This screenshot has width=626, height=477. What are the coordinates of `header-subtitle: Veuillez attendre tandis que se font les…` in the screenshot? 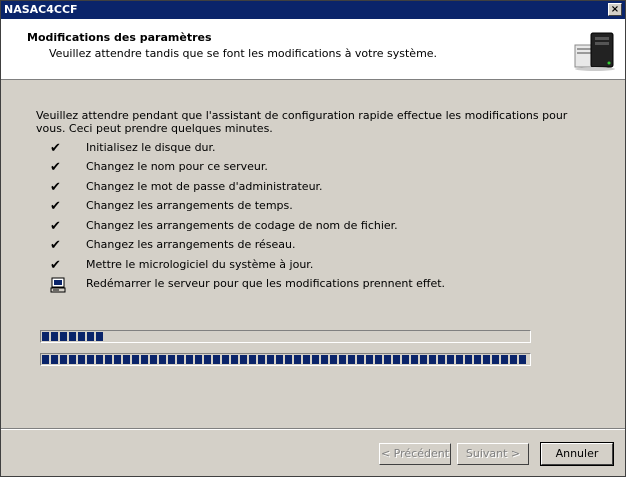 It's located at (243, 53).